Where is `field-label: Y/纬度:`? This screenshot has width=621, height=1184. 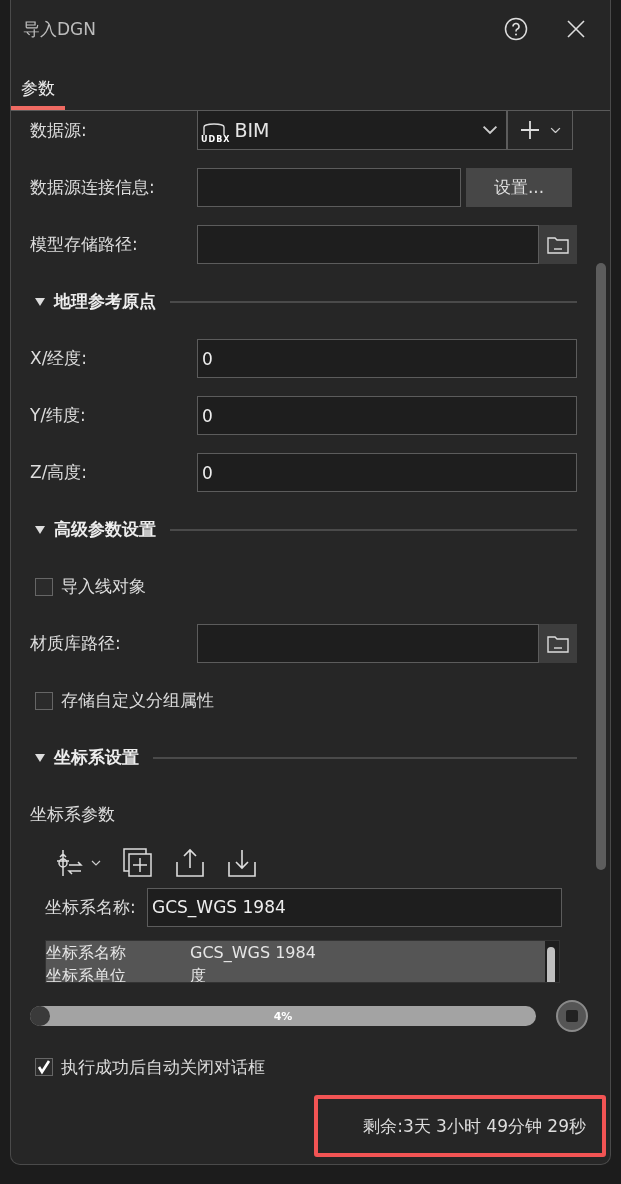
field-label: Y/纬度: is located at coordinates (58, 415).